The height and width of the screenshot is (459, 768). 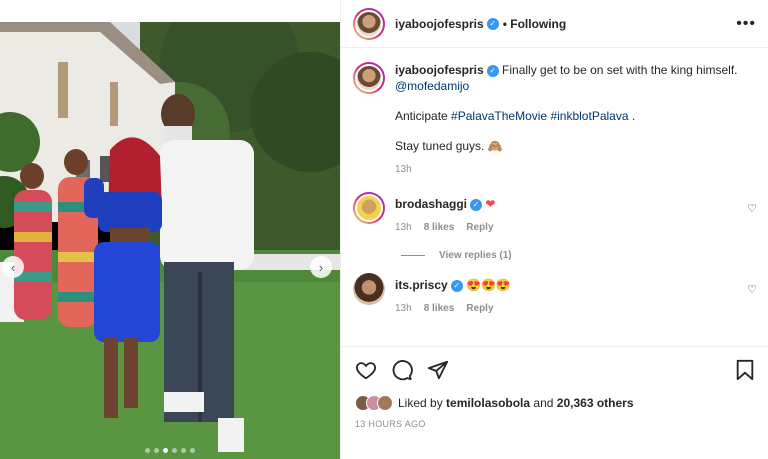 I want to click on liked-by-others: 20,363 others, so click(x=595, y=403).